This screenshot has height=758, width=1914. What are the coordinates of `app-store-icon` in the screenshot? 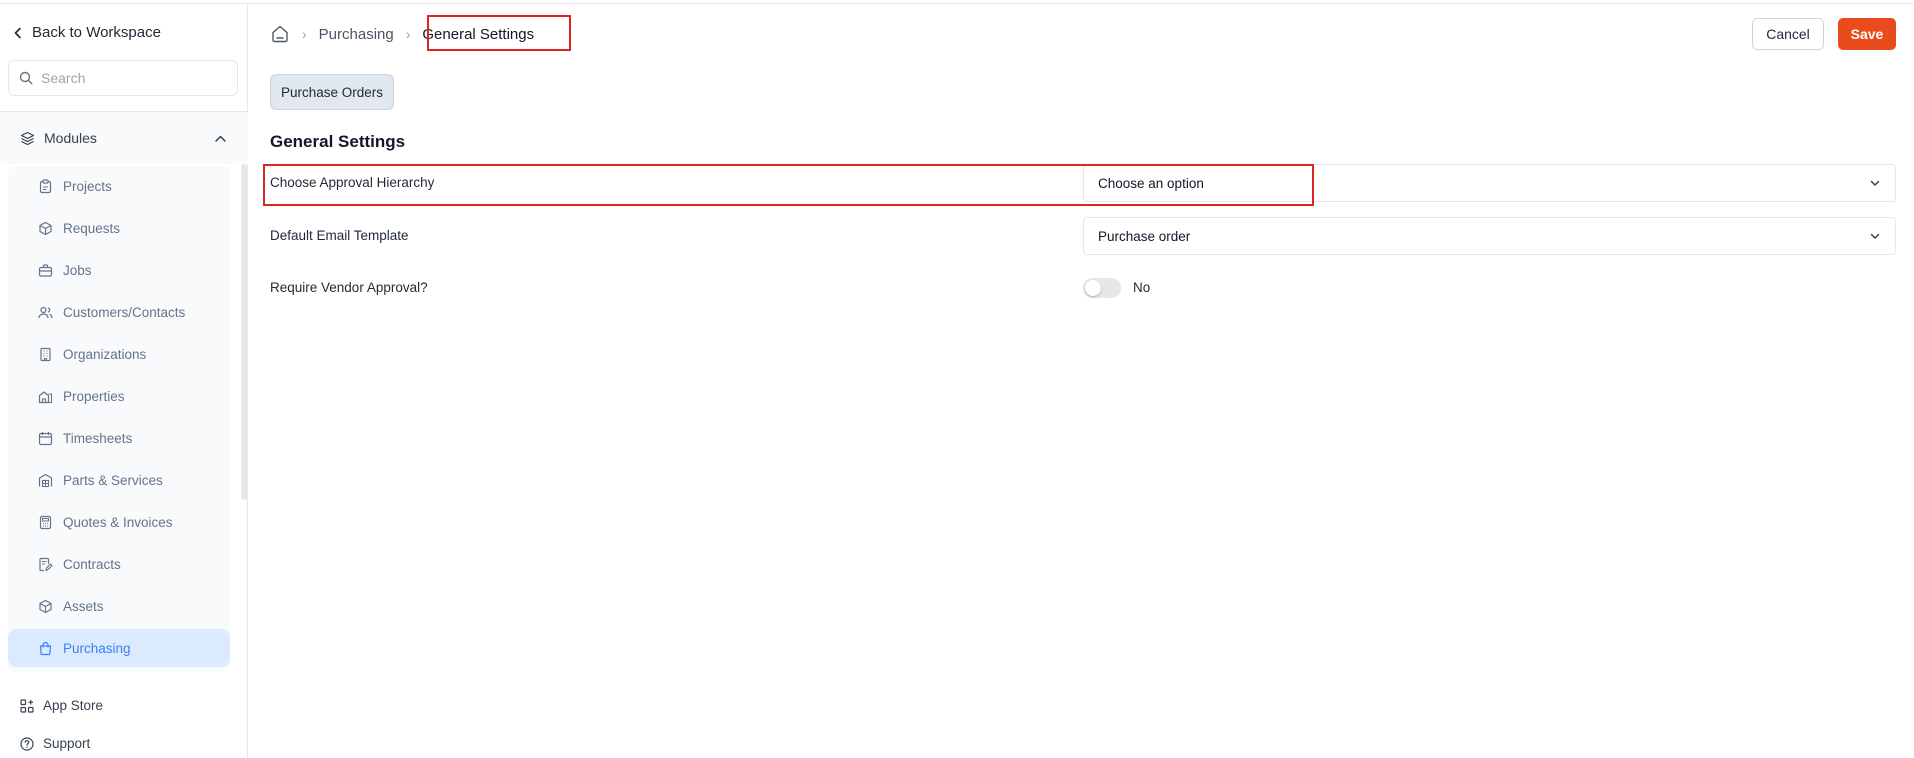 It's located at (27, 705).